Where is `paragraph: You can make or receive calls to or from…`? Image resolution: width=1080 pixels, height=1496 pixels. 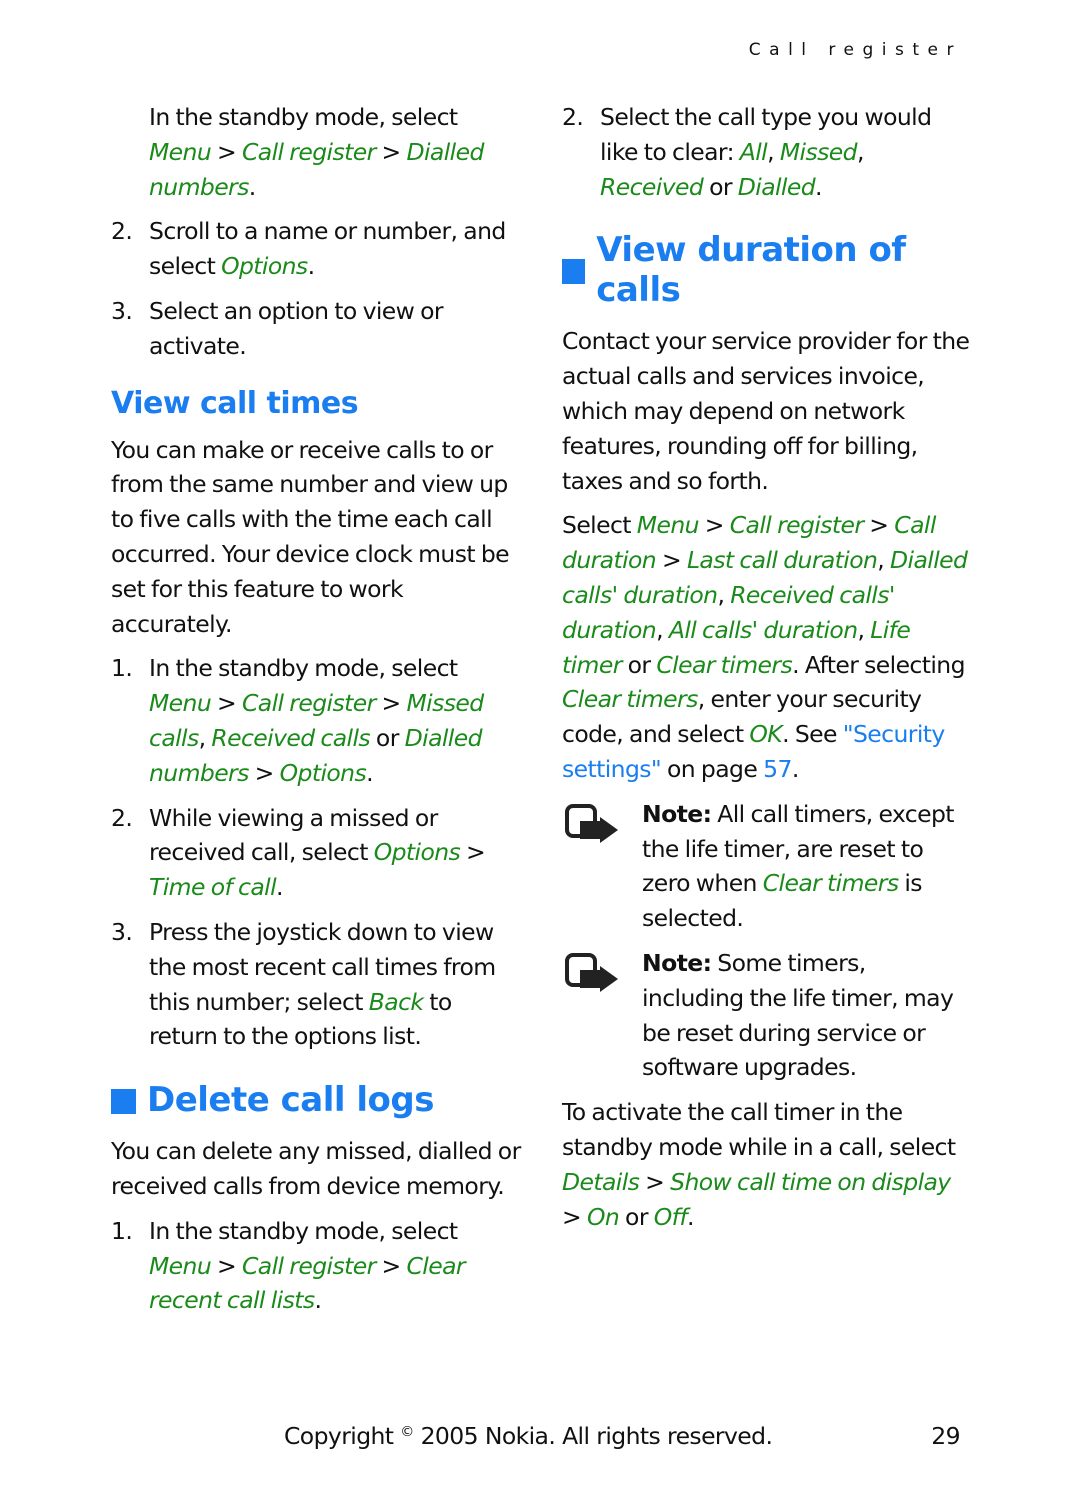
paragraph: You can make or receive calls to or from… is located at coordinates (310, 536).